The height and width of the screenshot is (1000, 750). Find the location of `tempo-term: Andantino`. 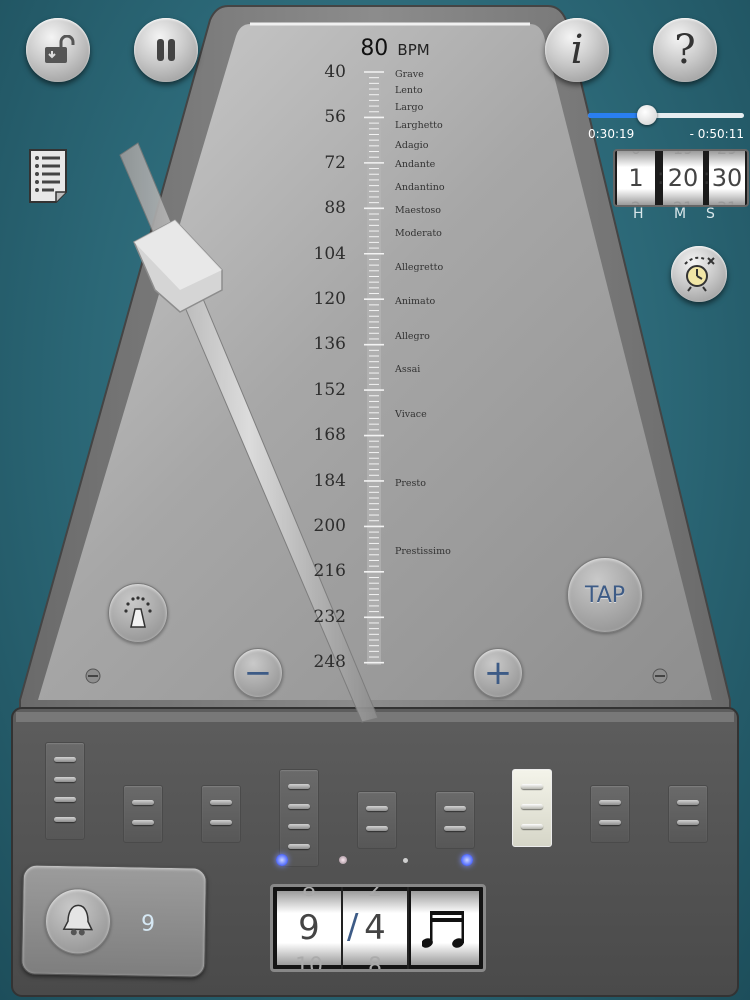

tempo-term: Andantino is located at coordinates (420, 187).